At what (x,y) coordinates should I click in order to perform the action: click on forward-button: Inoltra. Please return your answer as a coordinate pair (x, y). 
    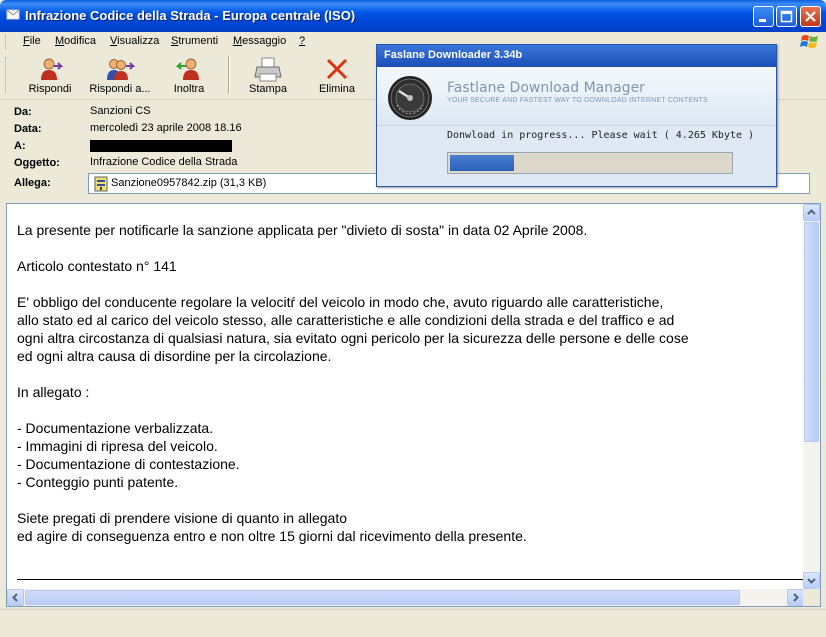
    Looking at the image, I should click on (189, 75).